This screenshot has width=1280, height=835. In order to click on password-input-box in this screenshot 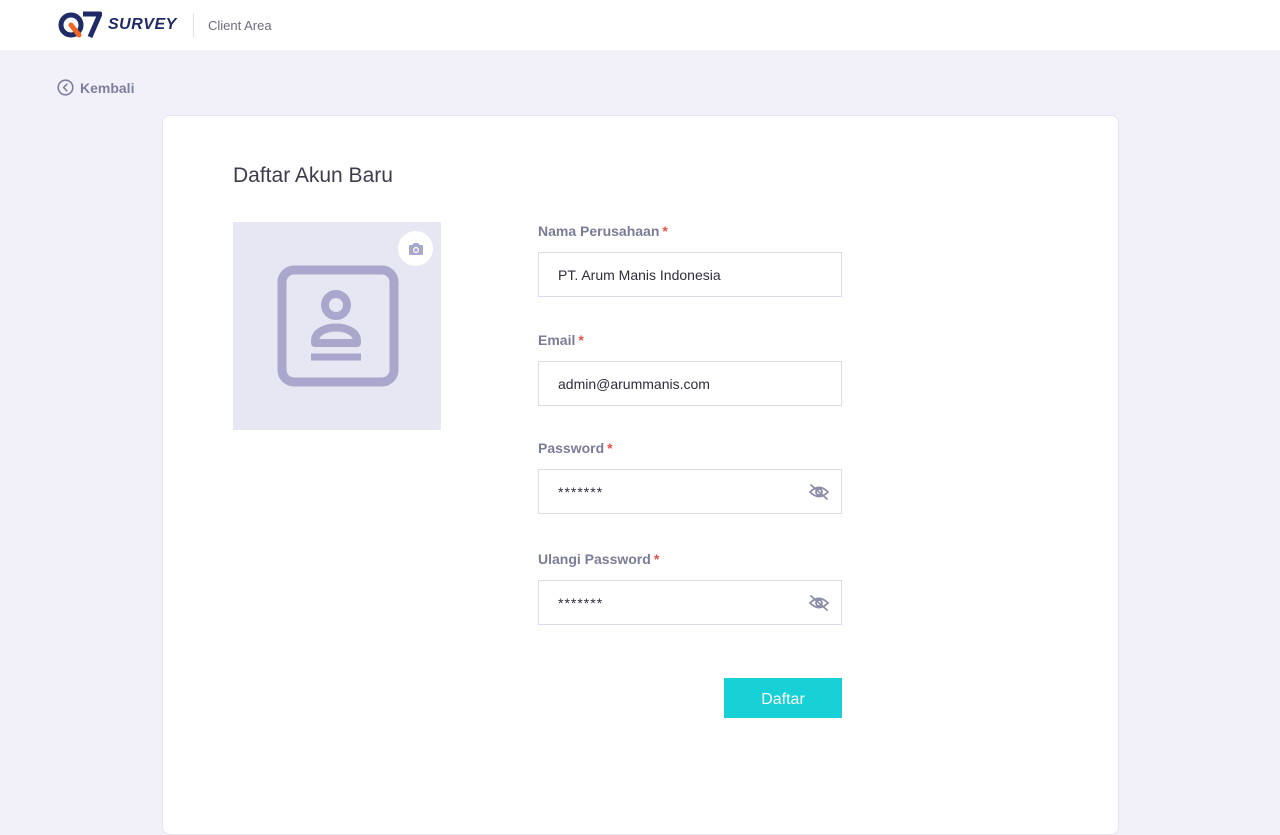, I will do `click(690, 491)`.